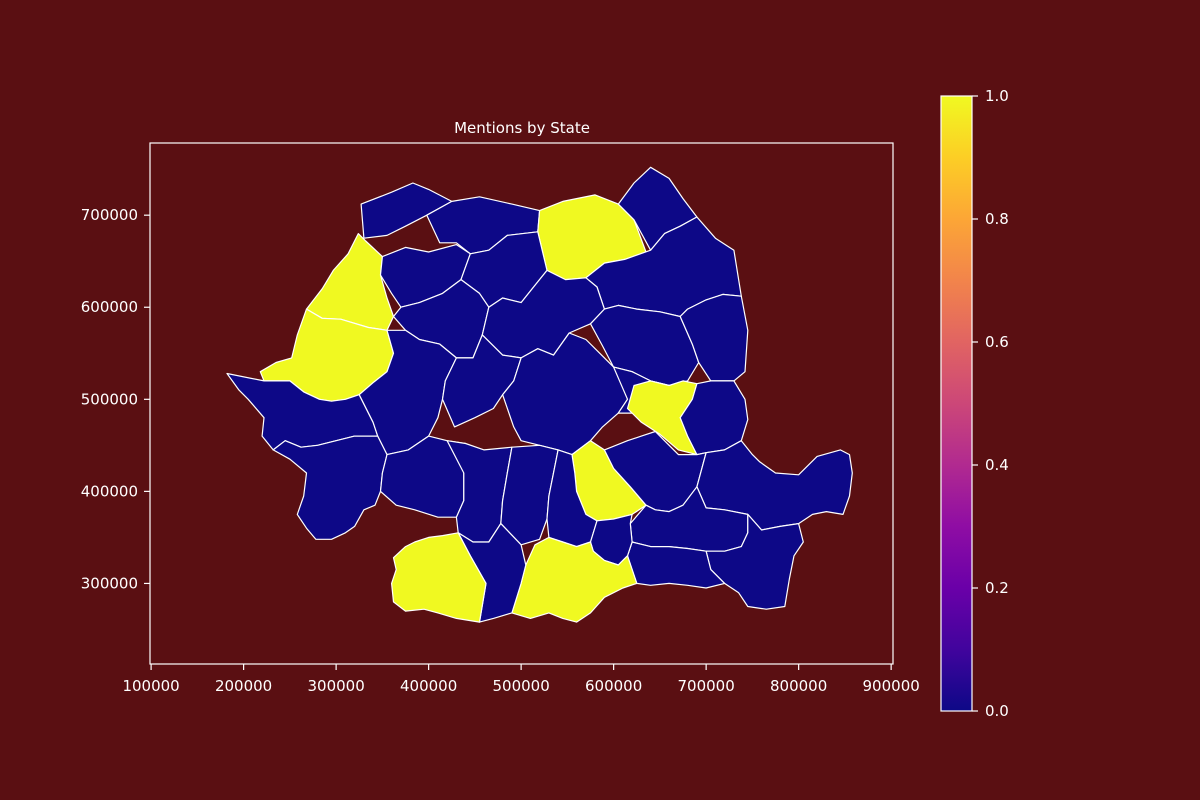 This screenshot has width=1200, height=800. What do you see at coordinates (997, 588) in the screenshot?
I see `colorbar-tick-label: 0.2` at bounding box center [997, 588].